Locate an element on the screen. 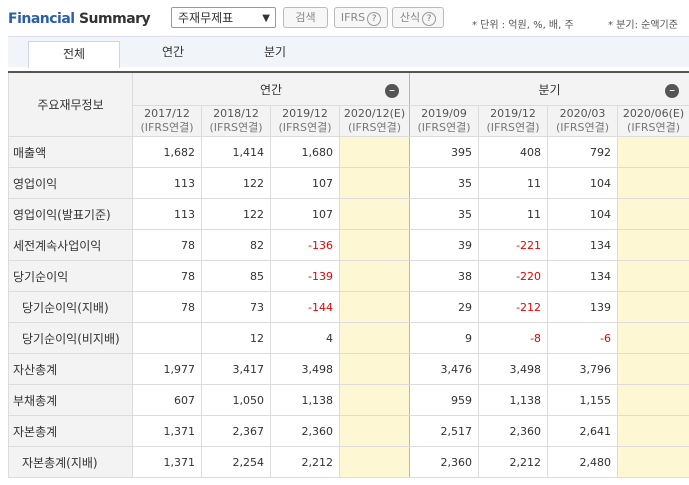 Image resolution: width=689 pixels, height=485 pixels. table-cell: 9 is located at coordinates (444, 338).